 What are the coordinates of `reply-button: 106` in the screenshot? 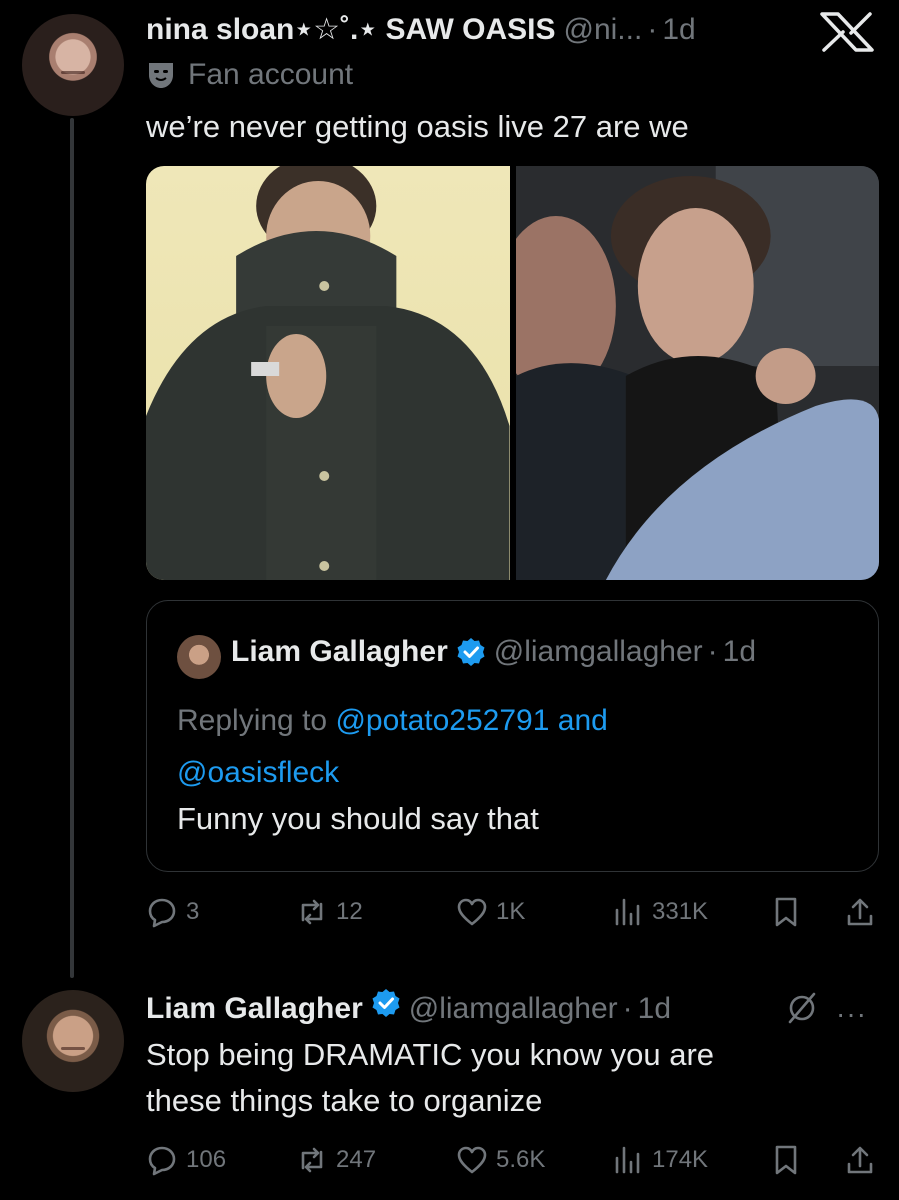 It's located at (186, 1160).